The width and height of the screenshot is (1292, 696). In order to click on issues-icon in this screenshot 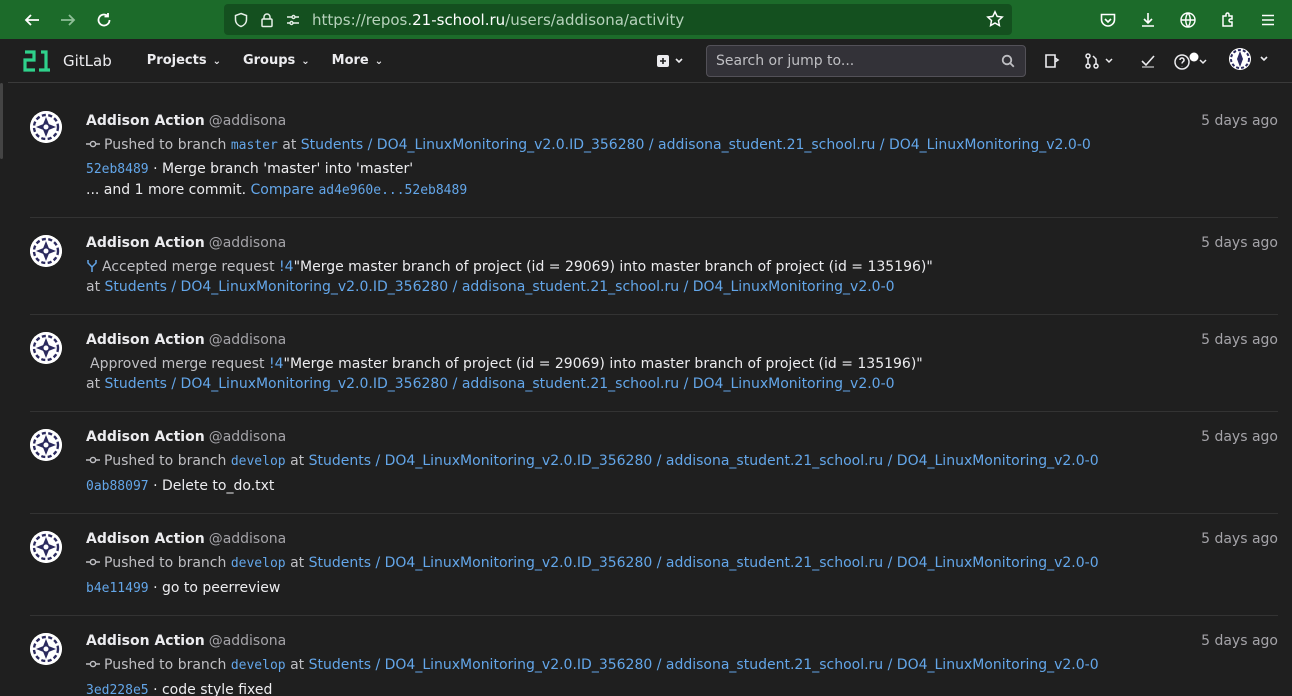, I will do `click(1052, 61)`.